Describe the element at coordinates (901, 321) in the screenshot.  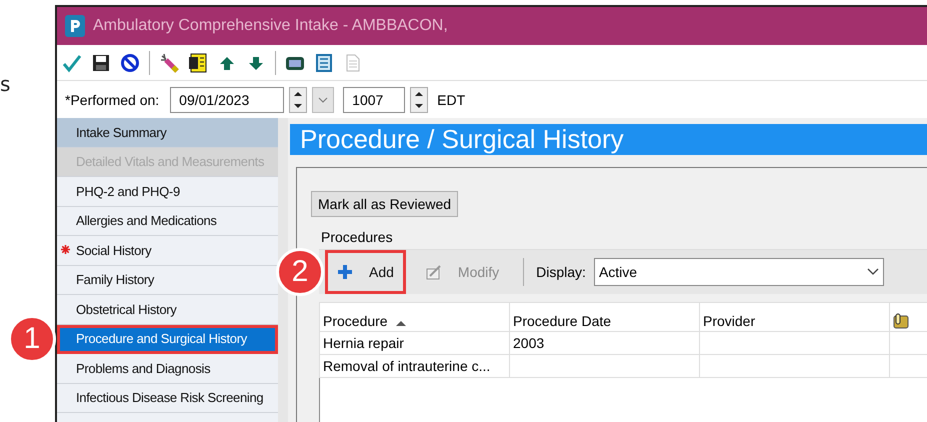
I see `attachment-icon` at that location.